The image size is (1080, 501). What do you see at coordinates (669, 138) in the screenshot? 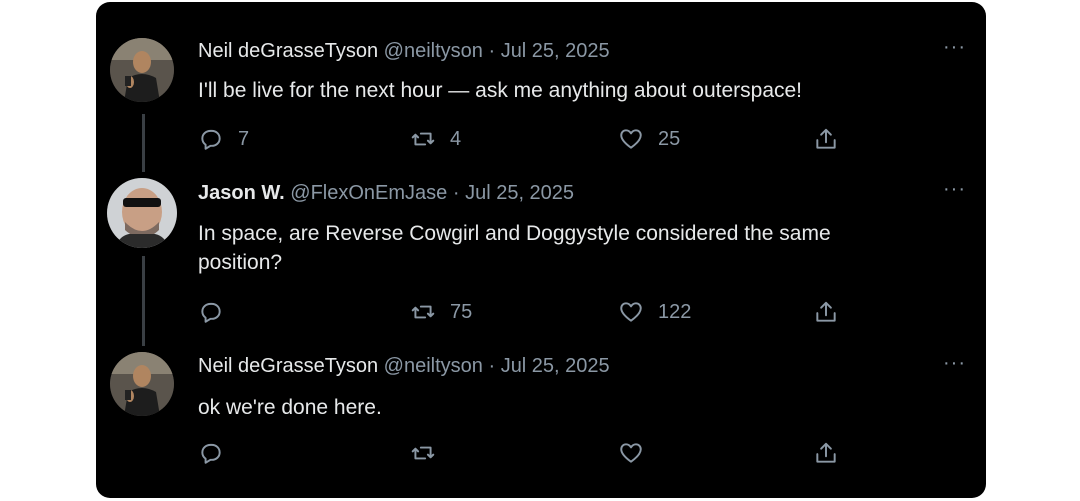
I see `like-count: 25` at bounding box center [669, 138].